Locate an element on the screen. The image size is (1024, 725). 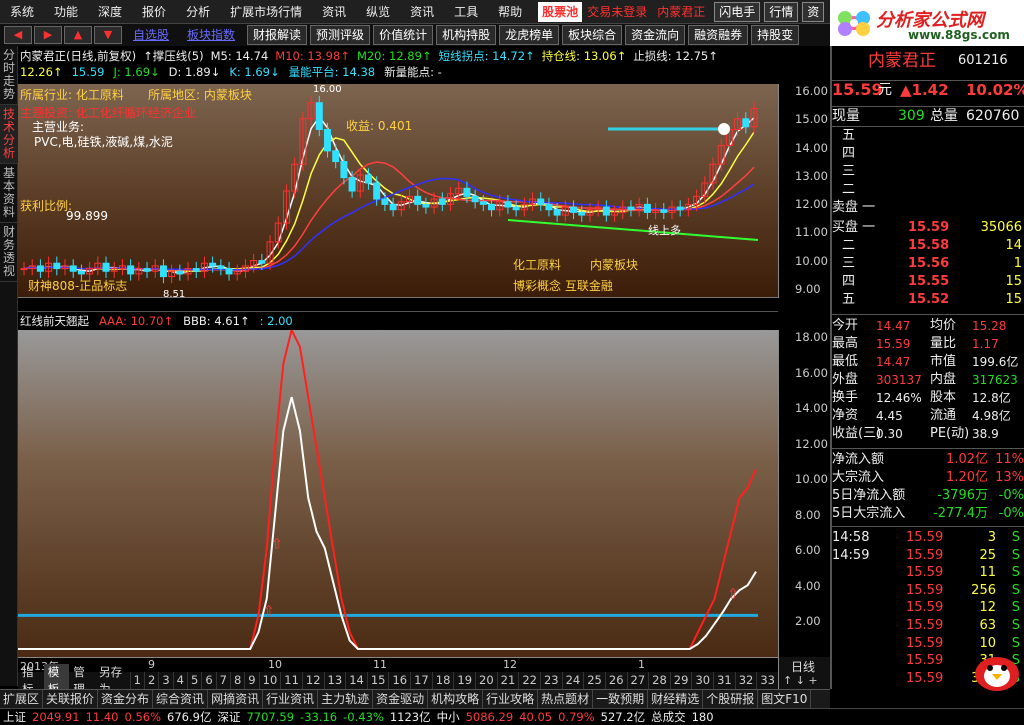
menu-item-10: 帮助 is located at coordinates (510, 12).